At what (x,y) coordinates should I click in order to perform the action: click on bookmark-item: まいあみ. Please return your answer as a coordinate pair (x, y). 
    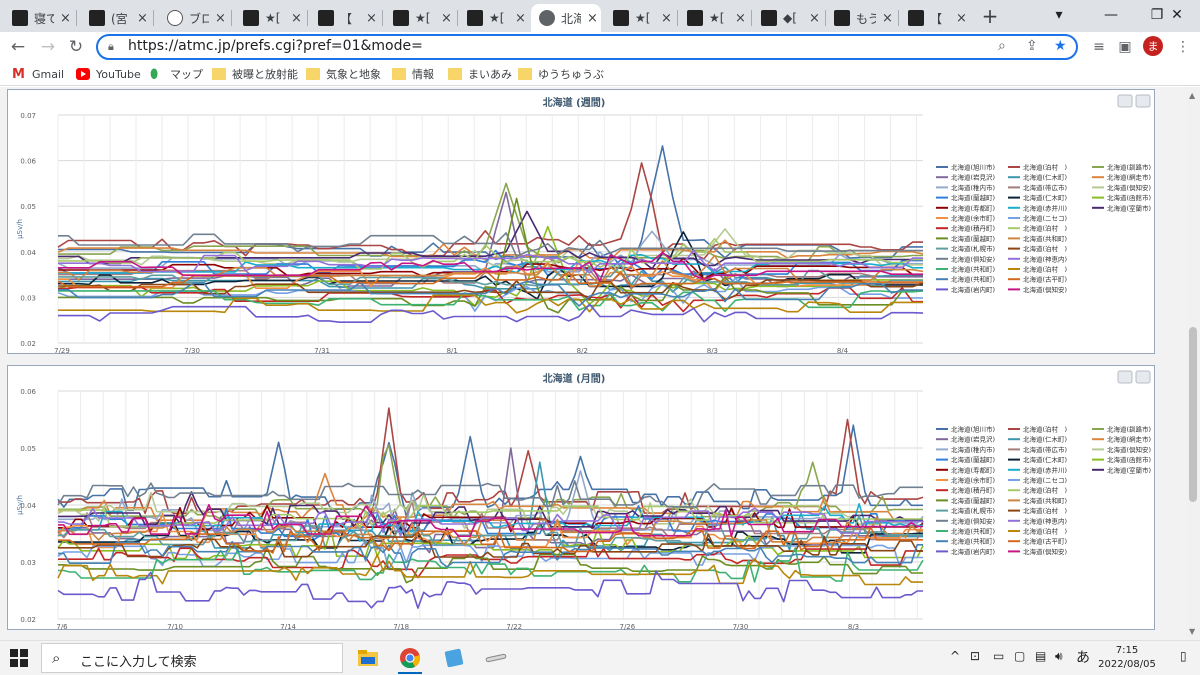
    Looking at the image, I should click on (480, 74).